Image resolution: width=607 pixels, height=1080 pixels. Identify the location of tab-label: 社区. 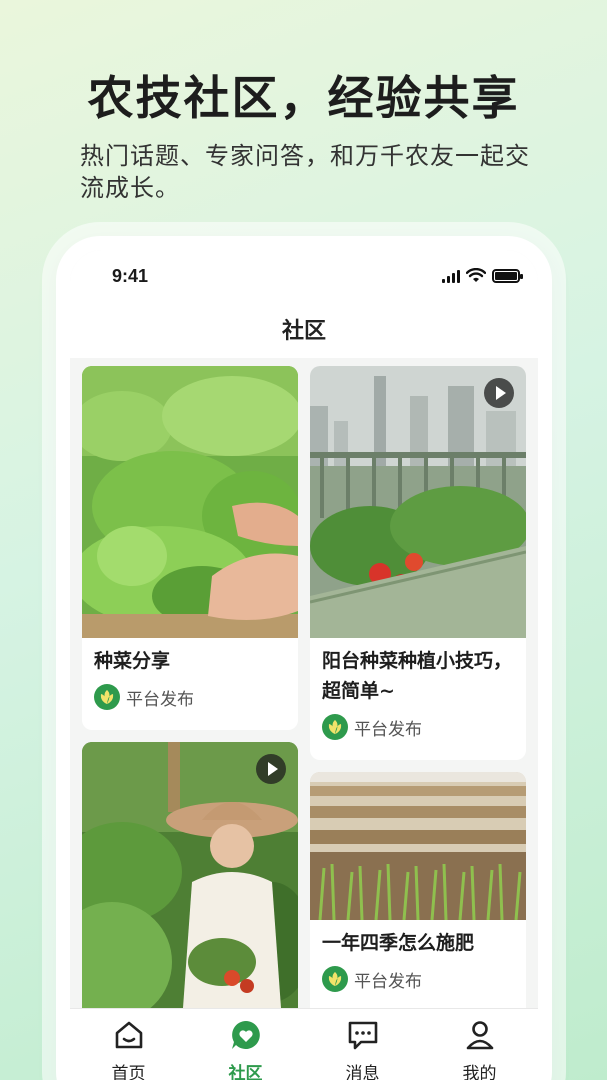
(245, 1072).